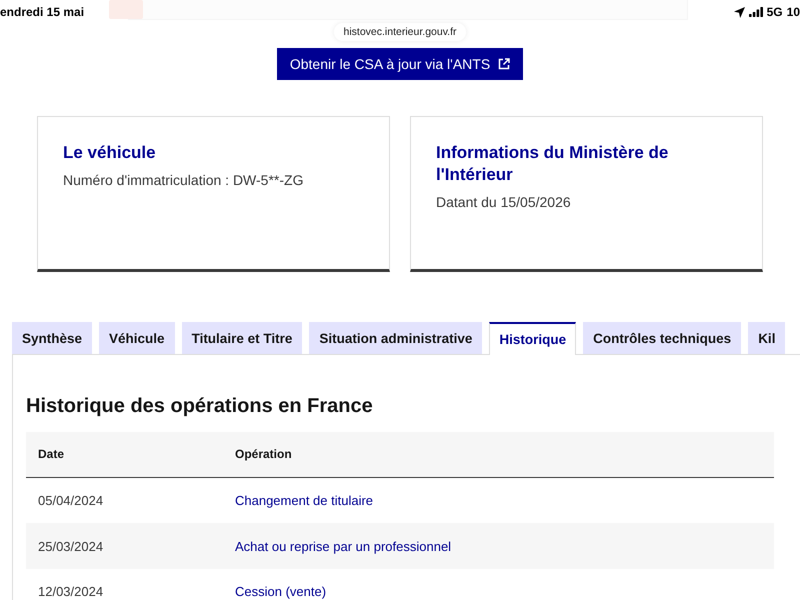  Describe the element at coordinates (767, 338) in the screenshot. I see `tab: Kil` at that location.